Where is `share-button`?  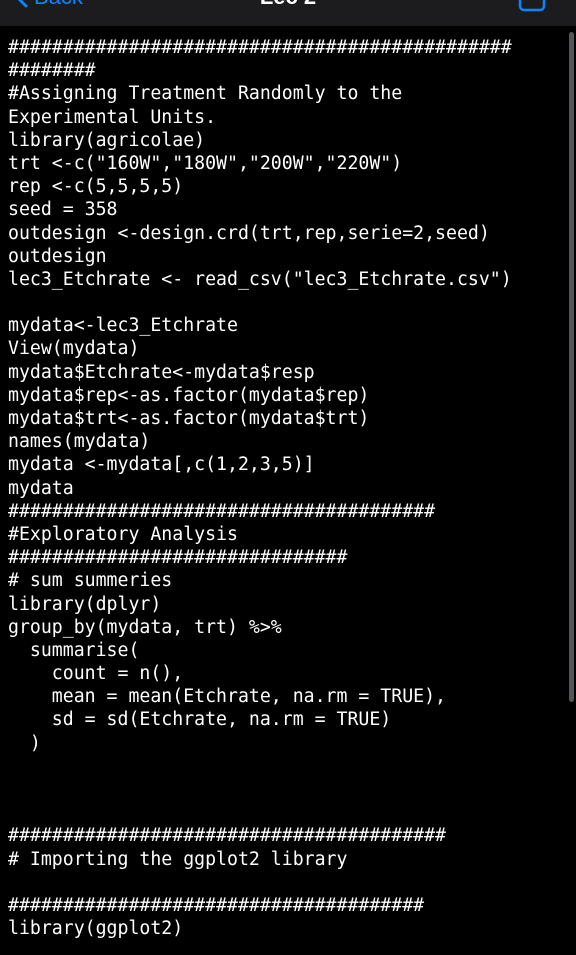 share-button is located at coordinates (532, 6).